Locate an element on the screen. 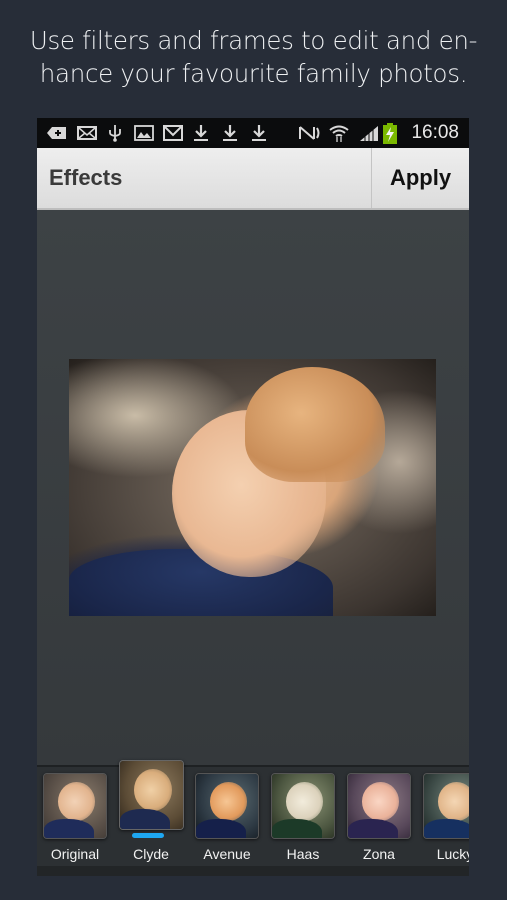  photo-subject-hair is located at coordinates (315, 424).